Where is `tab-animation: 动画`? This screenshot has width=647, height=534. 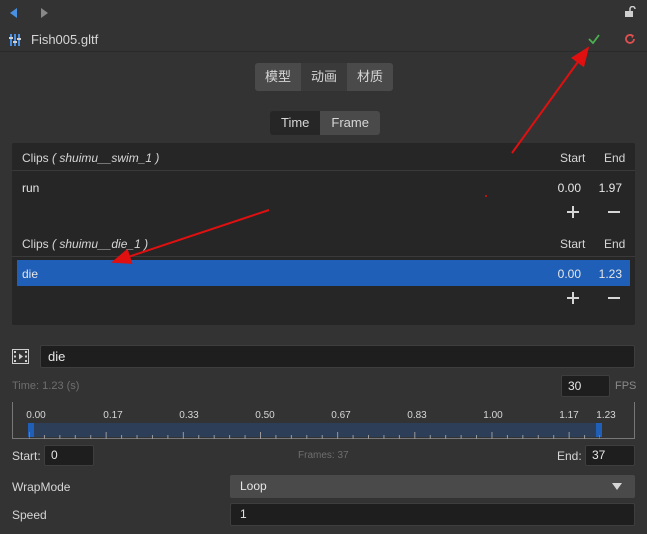
tab-animation: 动画 is located at coordinates (324, 77).